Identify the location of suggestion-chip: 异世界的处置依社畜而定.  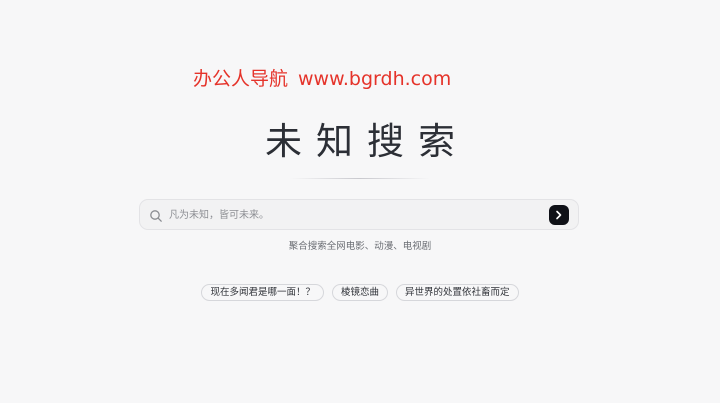
(457, 292).